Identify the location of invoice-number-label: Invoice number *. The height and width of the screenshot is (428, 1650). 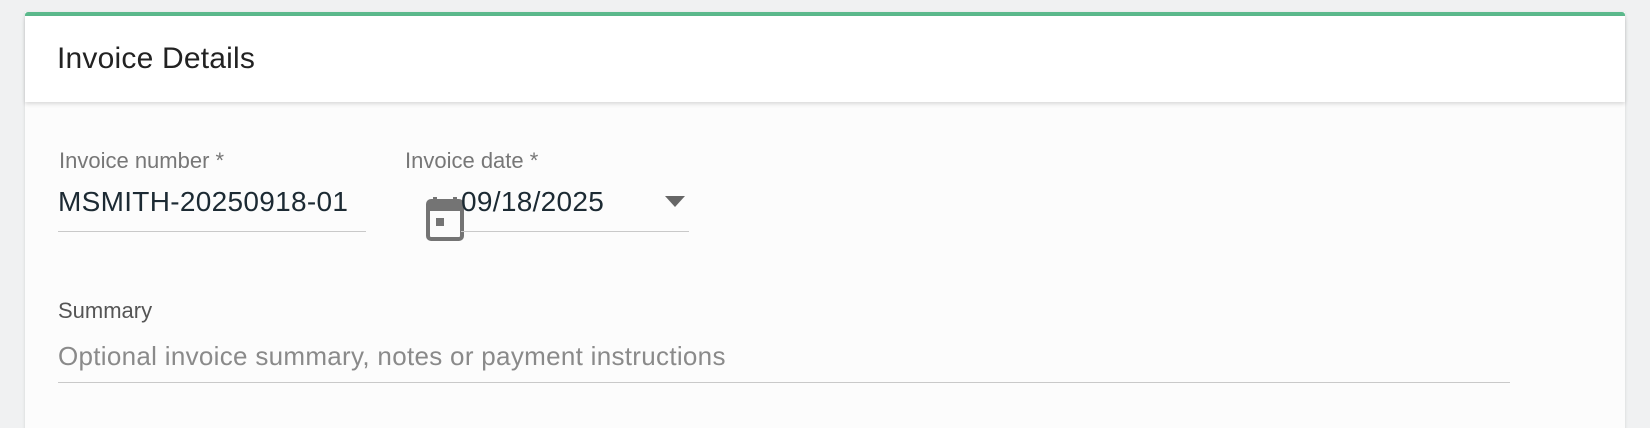
(142, 160).